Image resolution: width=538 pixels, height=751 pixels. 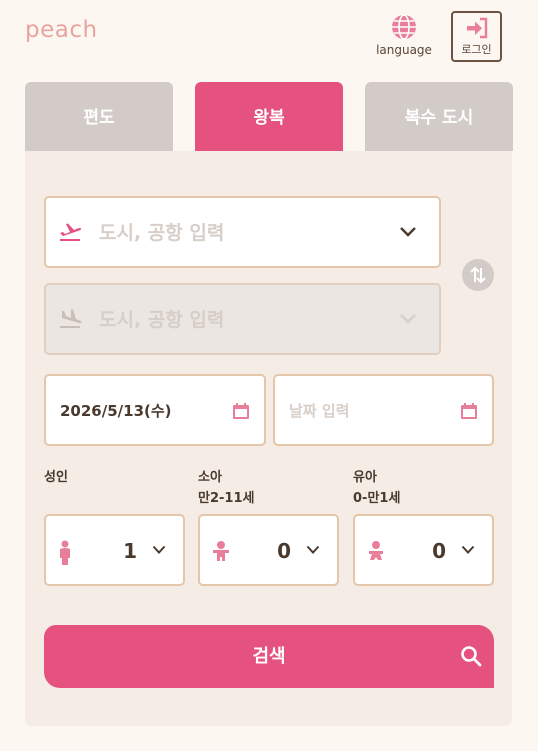 What do you see at coordinates (242, 232) in the screenshot?
I see `origin-field: 도시, 공항 입력` at bounding box center [242, 232].